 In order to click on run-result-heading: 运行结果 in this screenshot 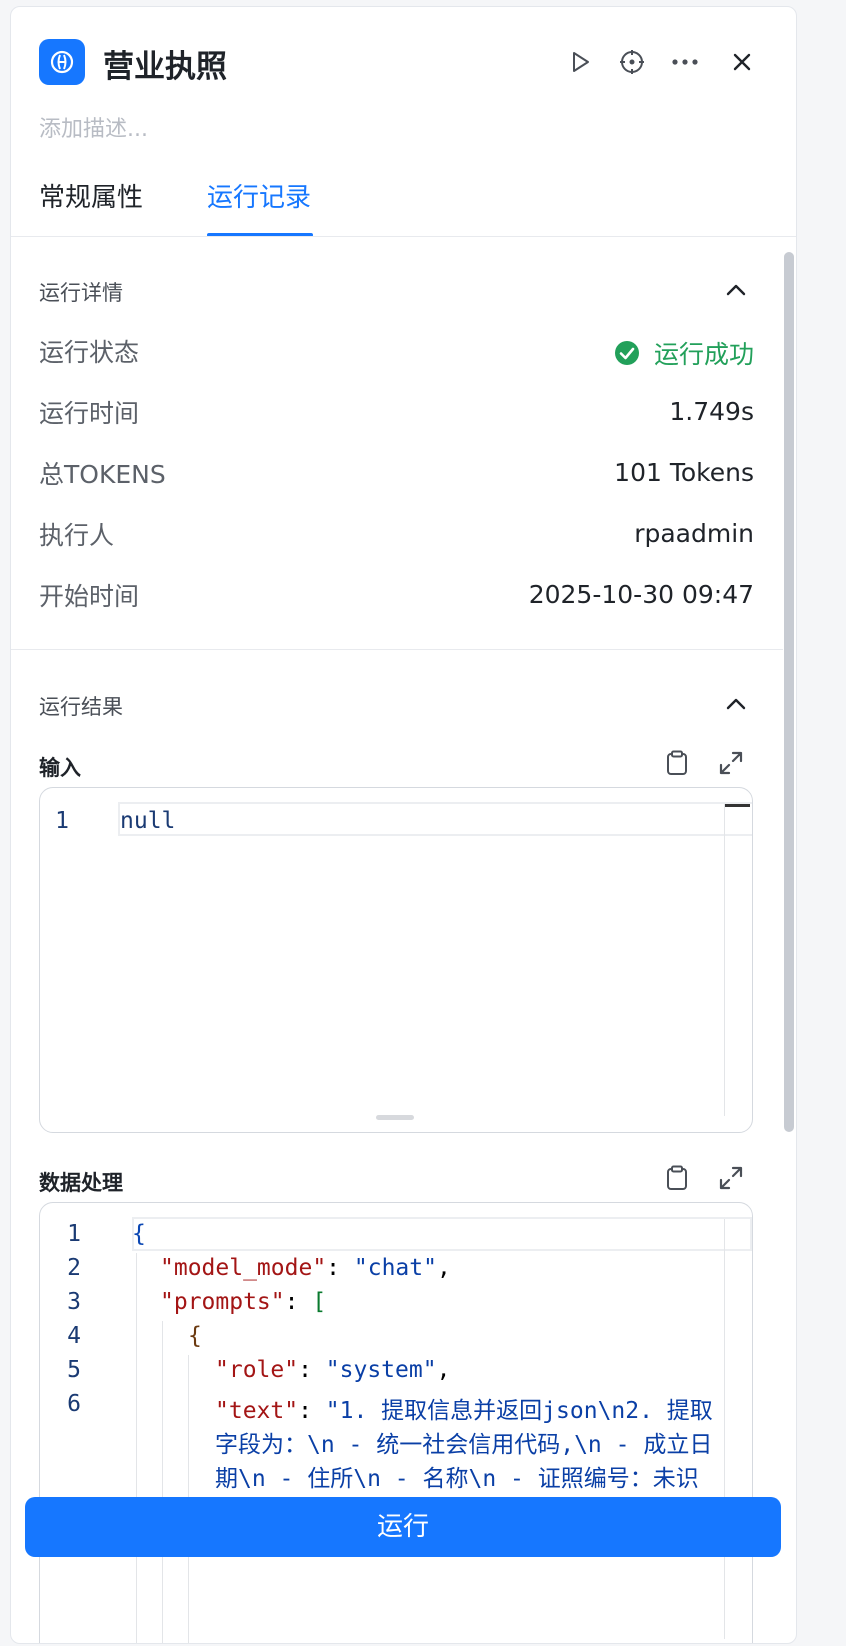, I will do `click(81, 707)`.